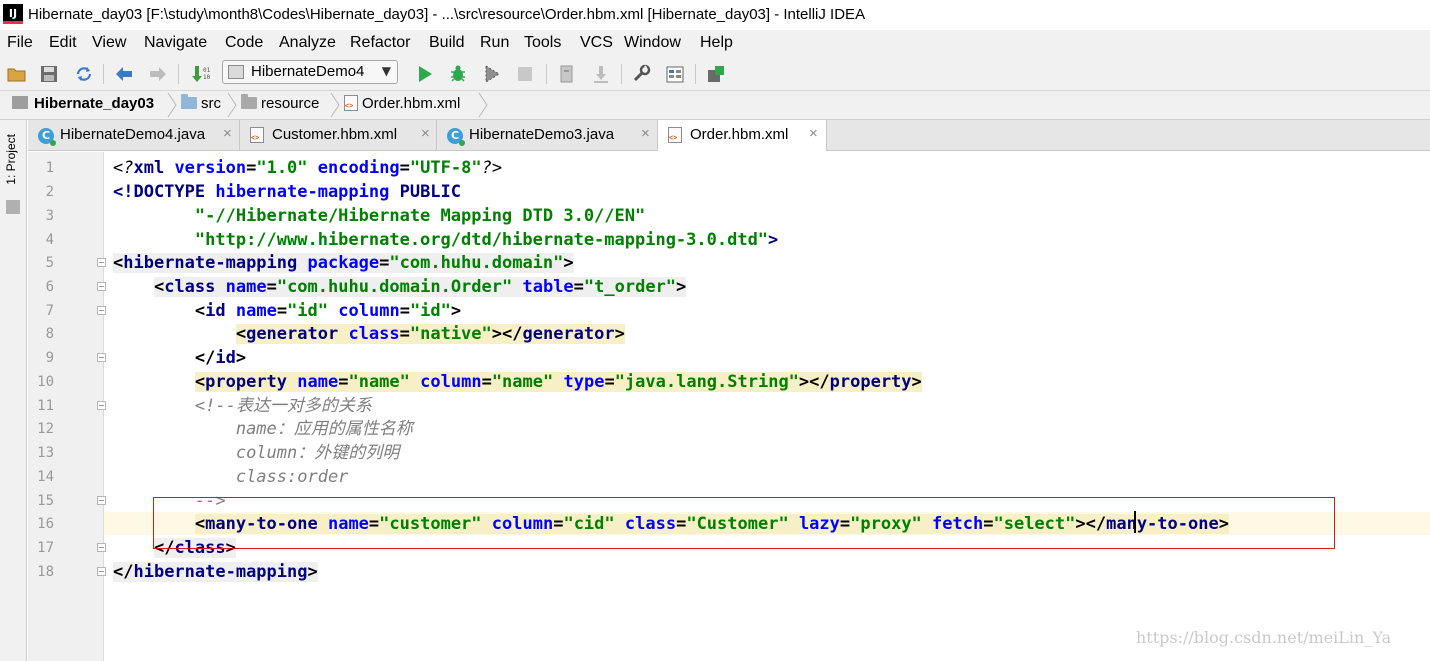 This screenshot has width=1430, height=661. I want to click on breadcrumb-project-label: Hibernate_day03, so click(94, 103).